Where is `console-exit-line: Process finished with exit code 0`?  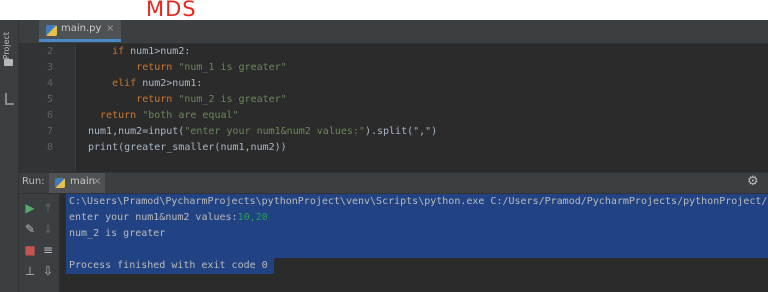 console-exit-line: Process finished with exit code 0 is located at coordinates (168, 265).